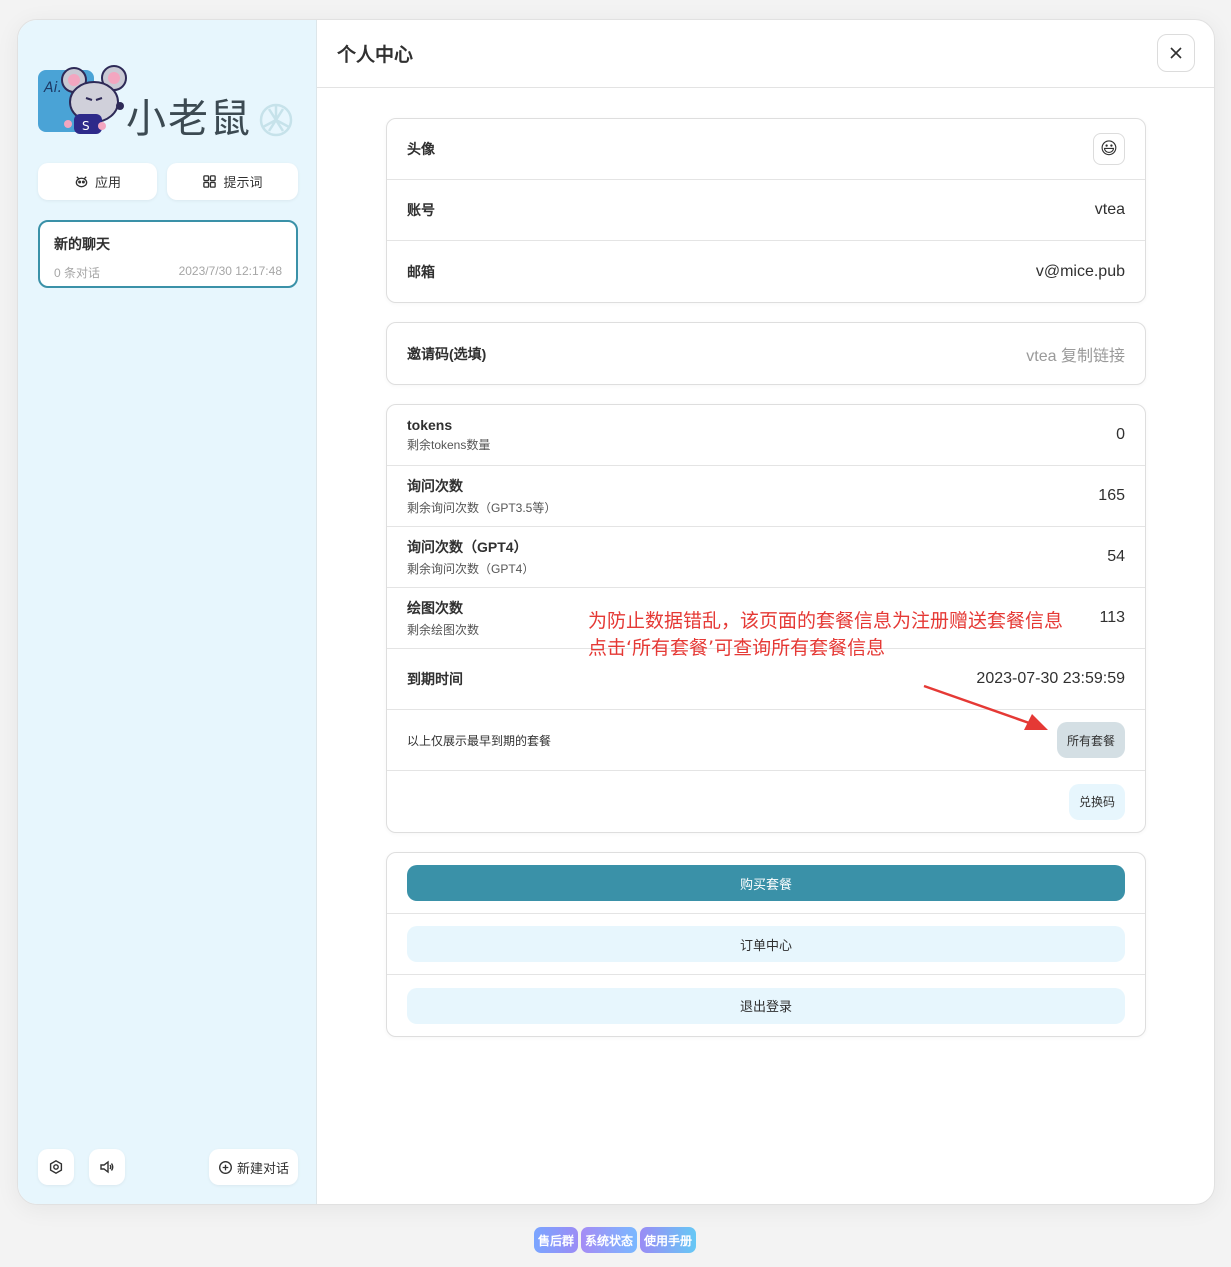 The width and height of the screenshot is (1231, 1267). What do you see at coordinates (421, 271) in the screenshot?
I see `email-label: 邮箱` at bounding box center [421, 271].